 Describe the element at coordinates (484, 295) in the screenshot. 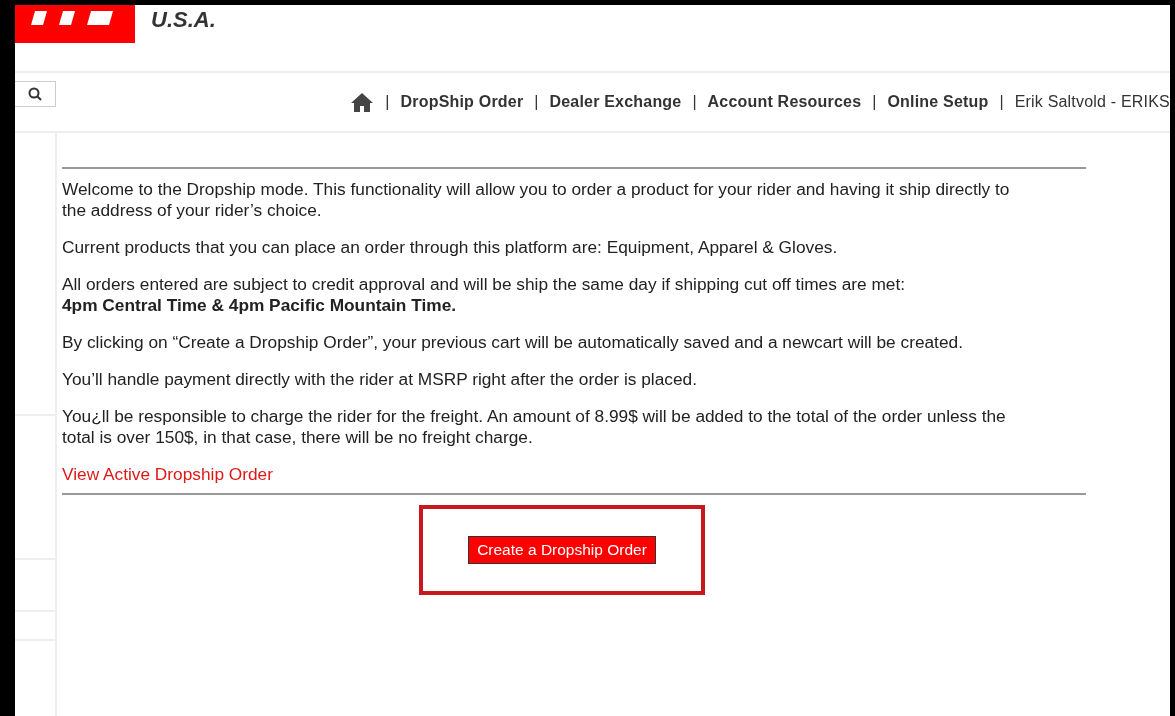

I see `info-paragraph: All orders entered are subject to credit approval and will be ship the same day if shipping cut off times are met: 4pm Central Time & 4pm Pacific Mountain Time.` at that location.